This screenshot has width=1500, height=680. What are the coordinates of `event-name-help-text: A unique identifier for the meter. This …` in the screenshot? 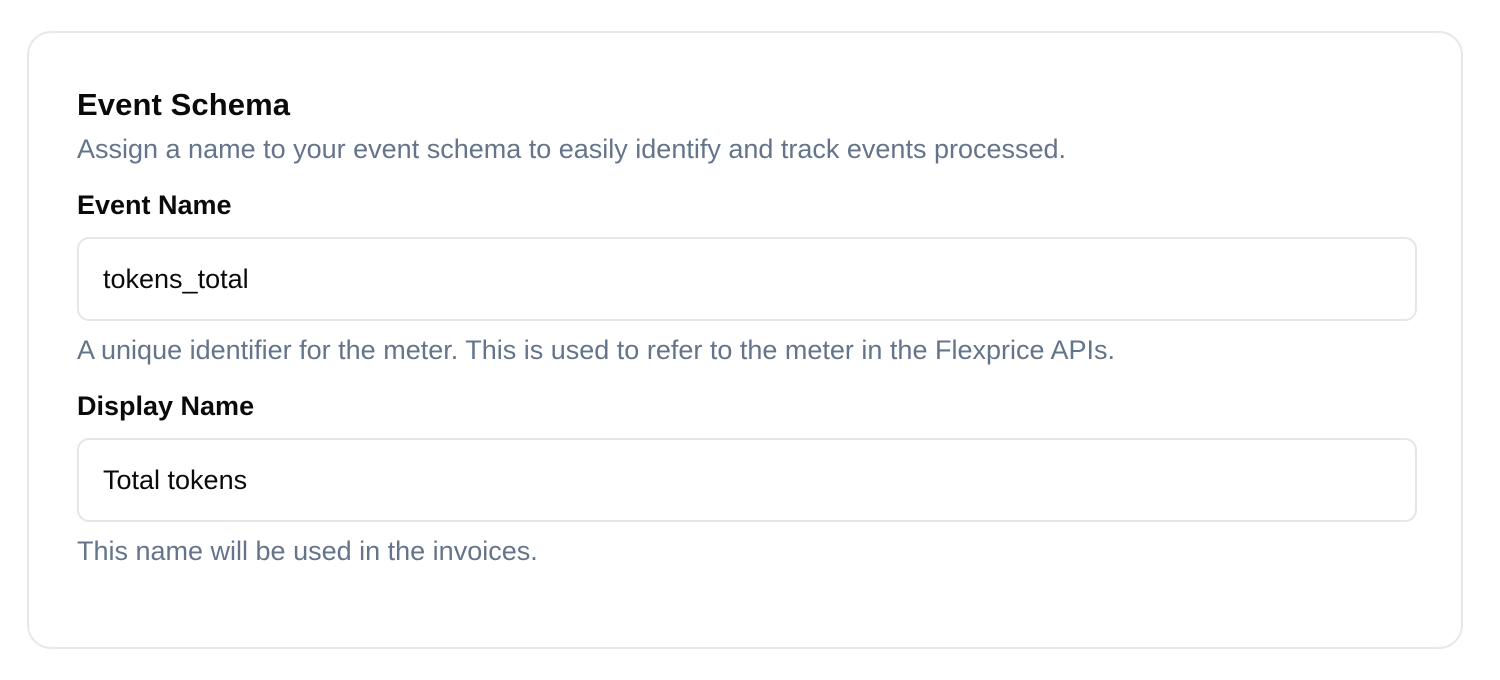 It's located at (596, 350).